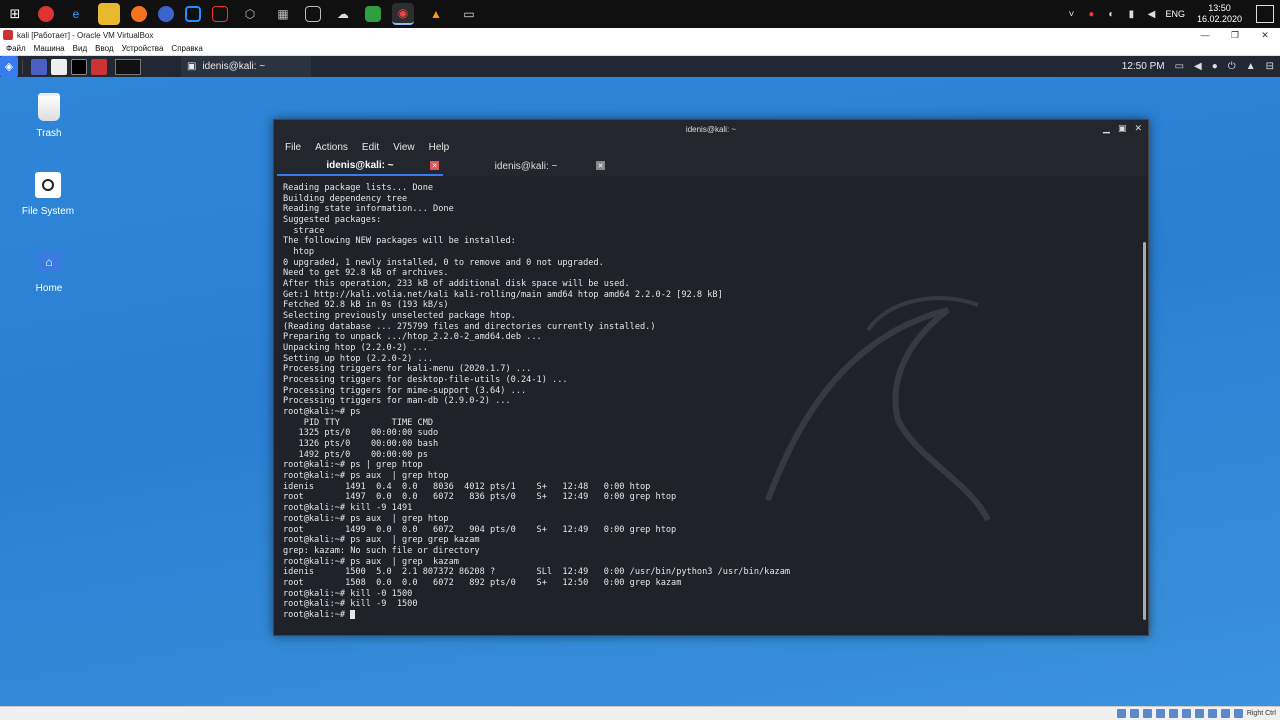  I want to click on edge-icon: e, so click(76, 14).